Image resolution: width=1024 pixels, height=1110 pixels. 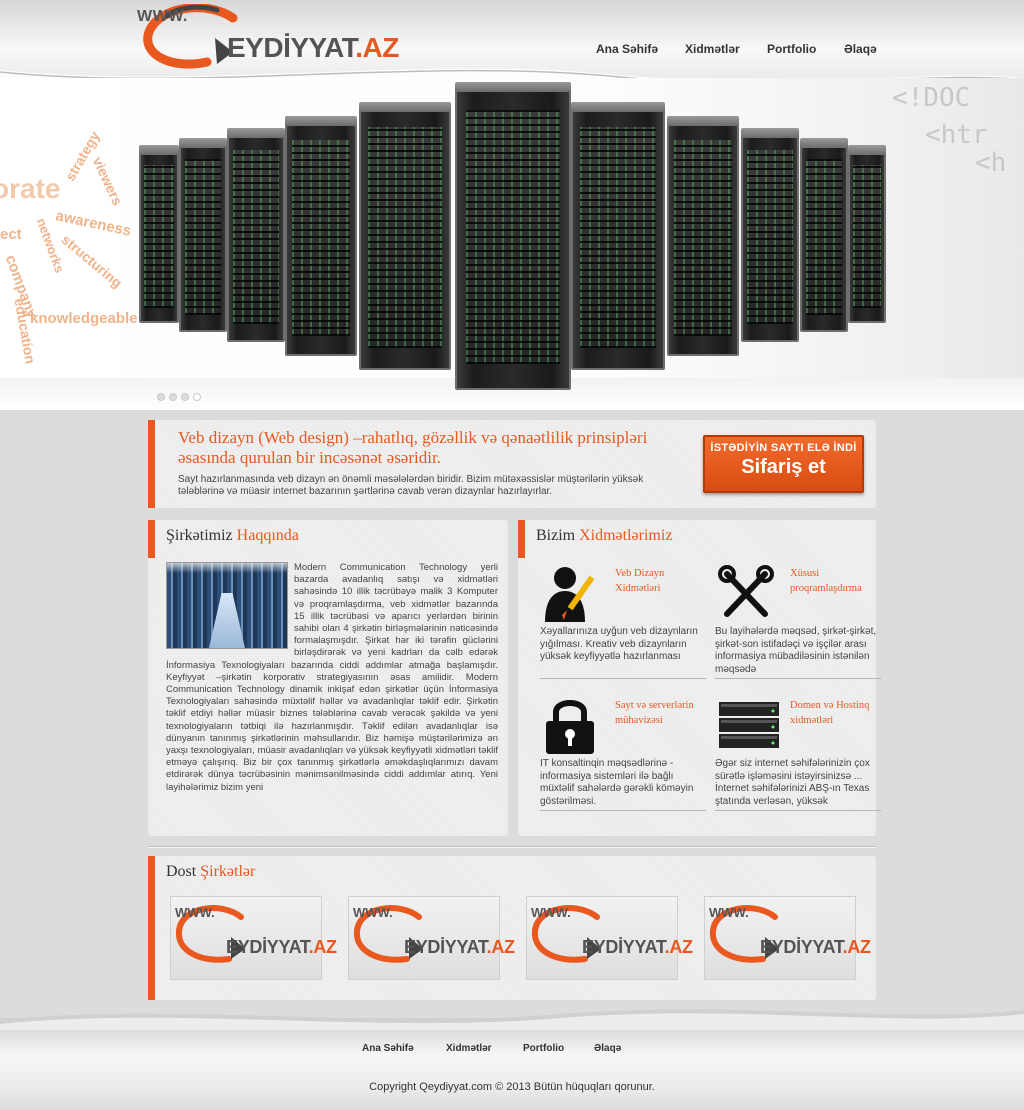 I want to click on nav-contact: Əlaqə, so click(x=860, y=49).